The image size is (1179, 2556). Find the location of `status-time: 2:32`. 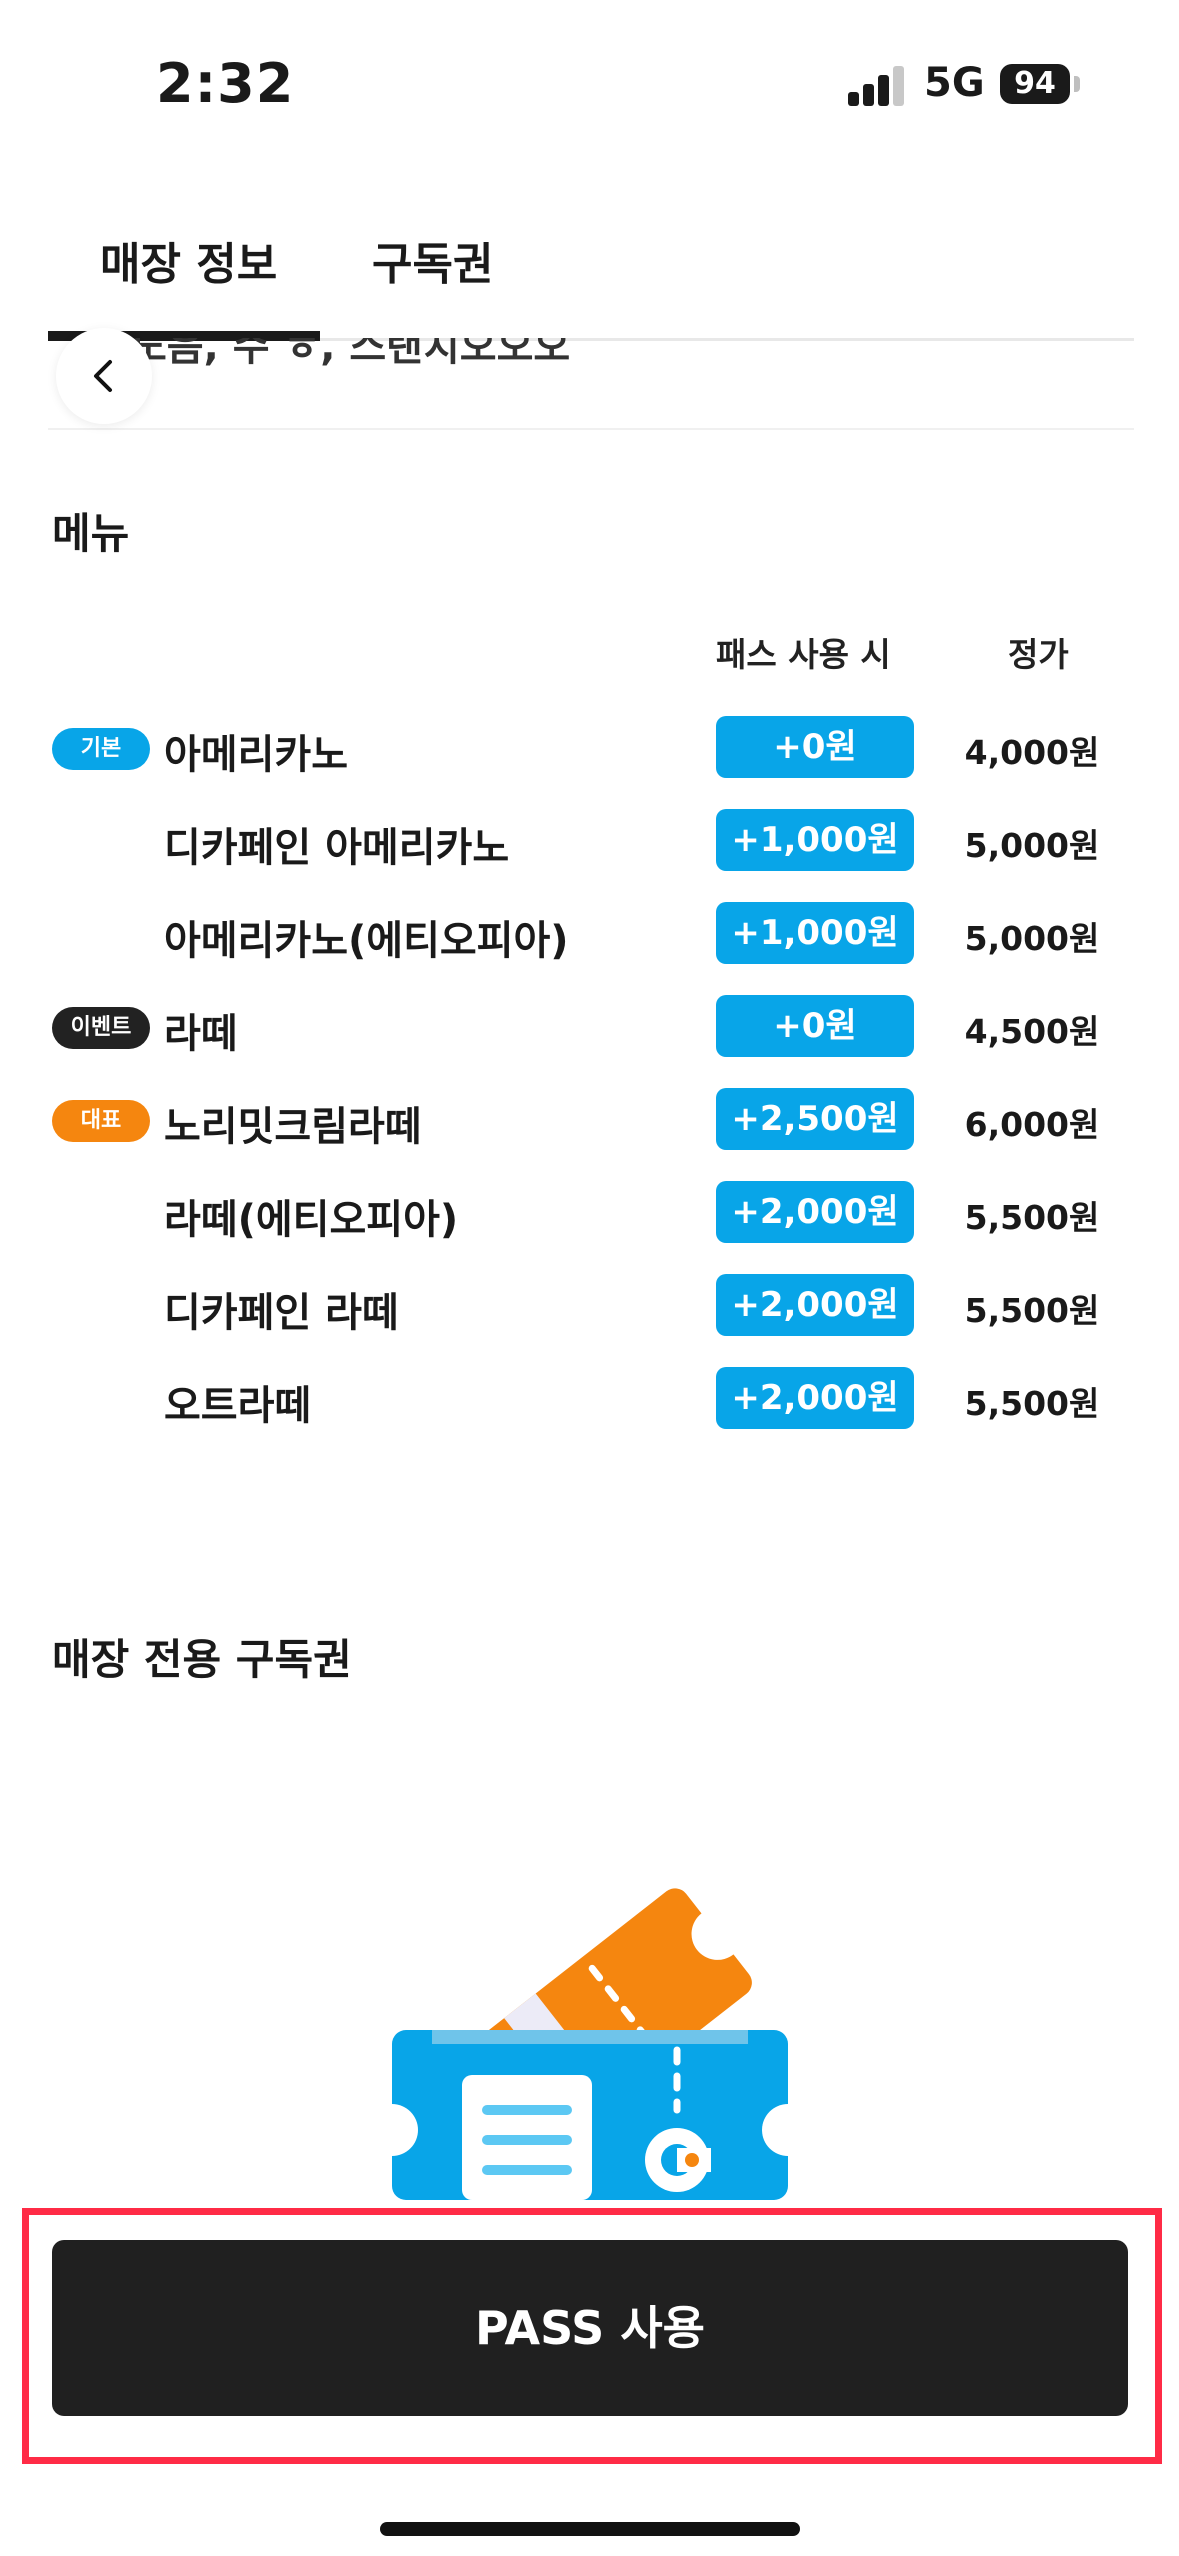

status-time: 2:32 is located at coordinates (225, 83).